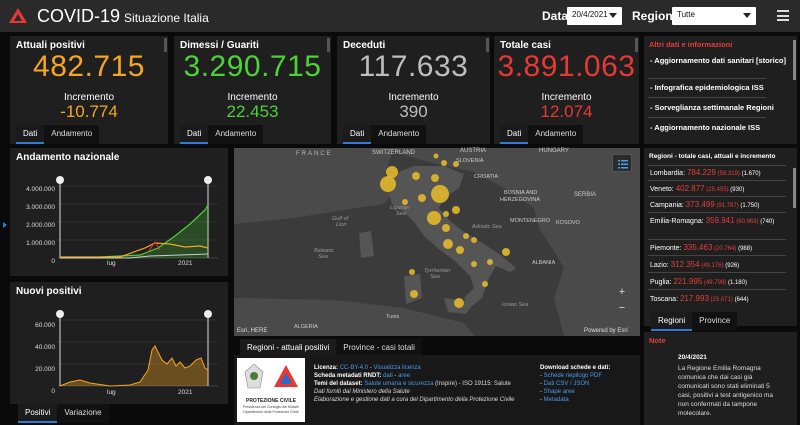 The width and height of the screenshot is (800, 425). What do you see at coordinates (783, 15) in the screenshot?
I see `hamburger-menu-icon` at bounding box center [783, 15].